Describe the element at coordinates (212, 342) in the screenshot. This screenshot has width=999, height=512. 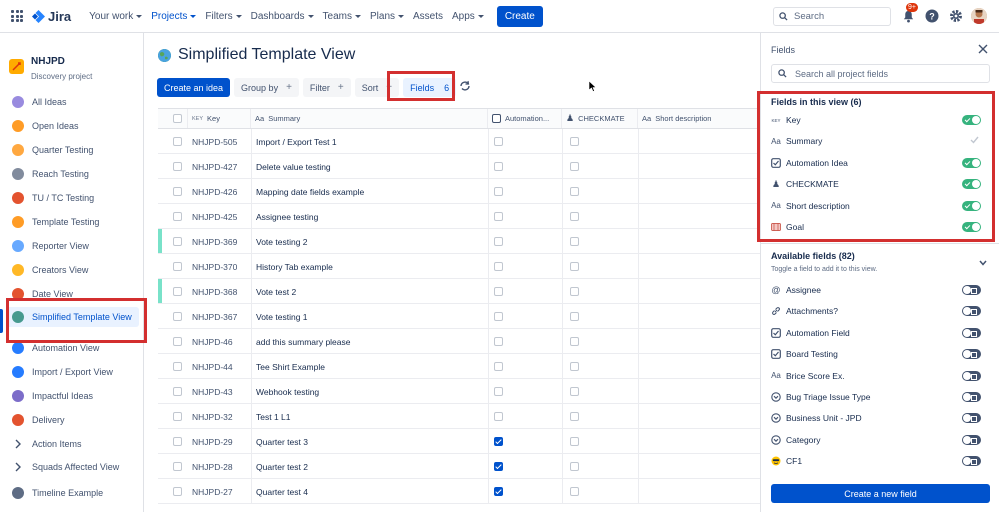
I see `row-key: NHJPD-46` at that location.